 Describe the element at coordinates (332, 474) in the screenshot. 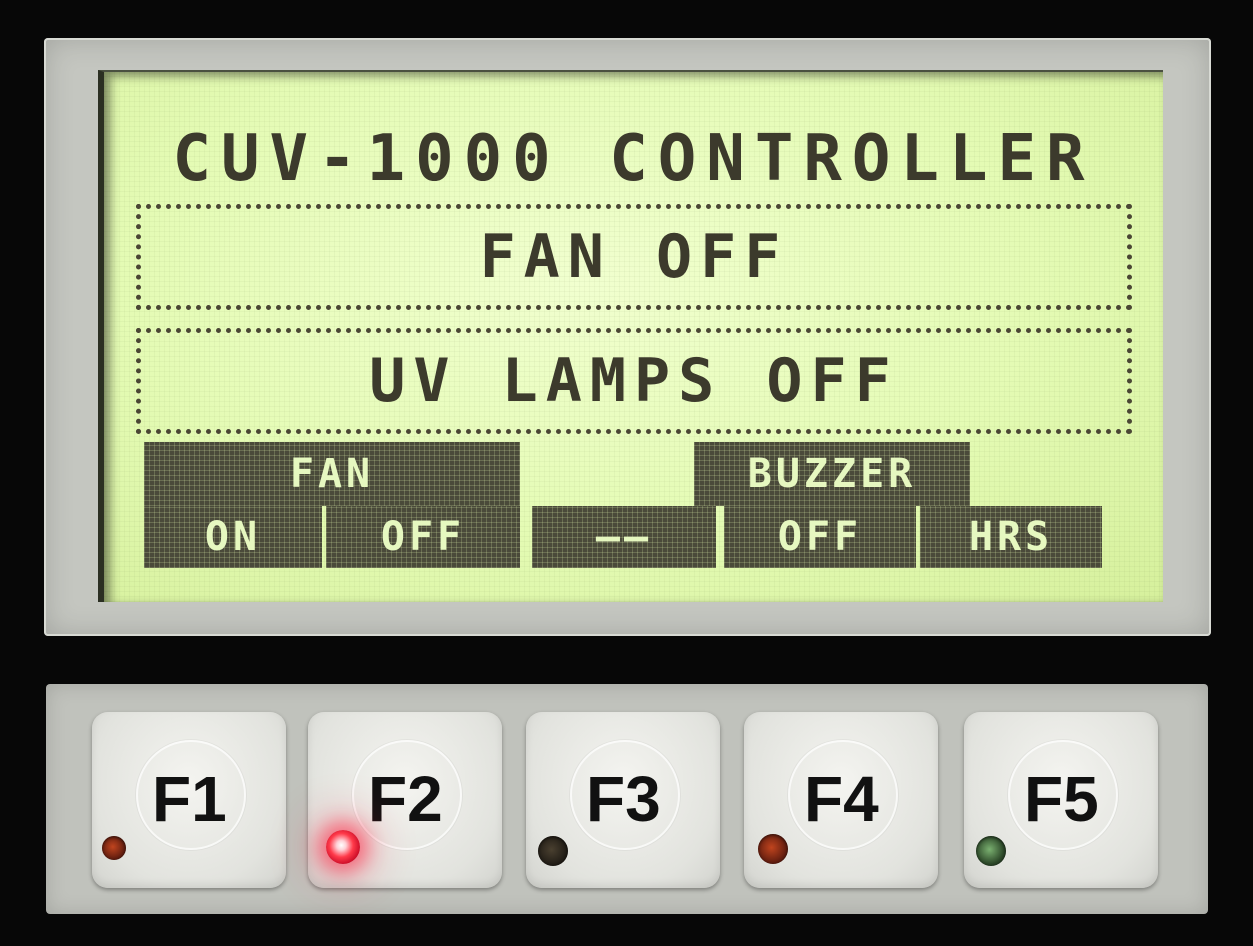

I see `softkey-fan-title: FAN` at that location.